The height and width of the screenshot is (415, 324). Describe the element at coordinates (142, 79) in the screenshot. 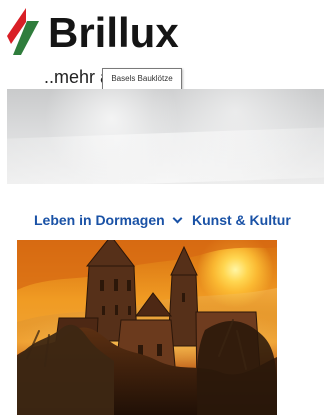

I see `hover-tooltip: Basels Bauklötze` at that location.